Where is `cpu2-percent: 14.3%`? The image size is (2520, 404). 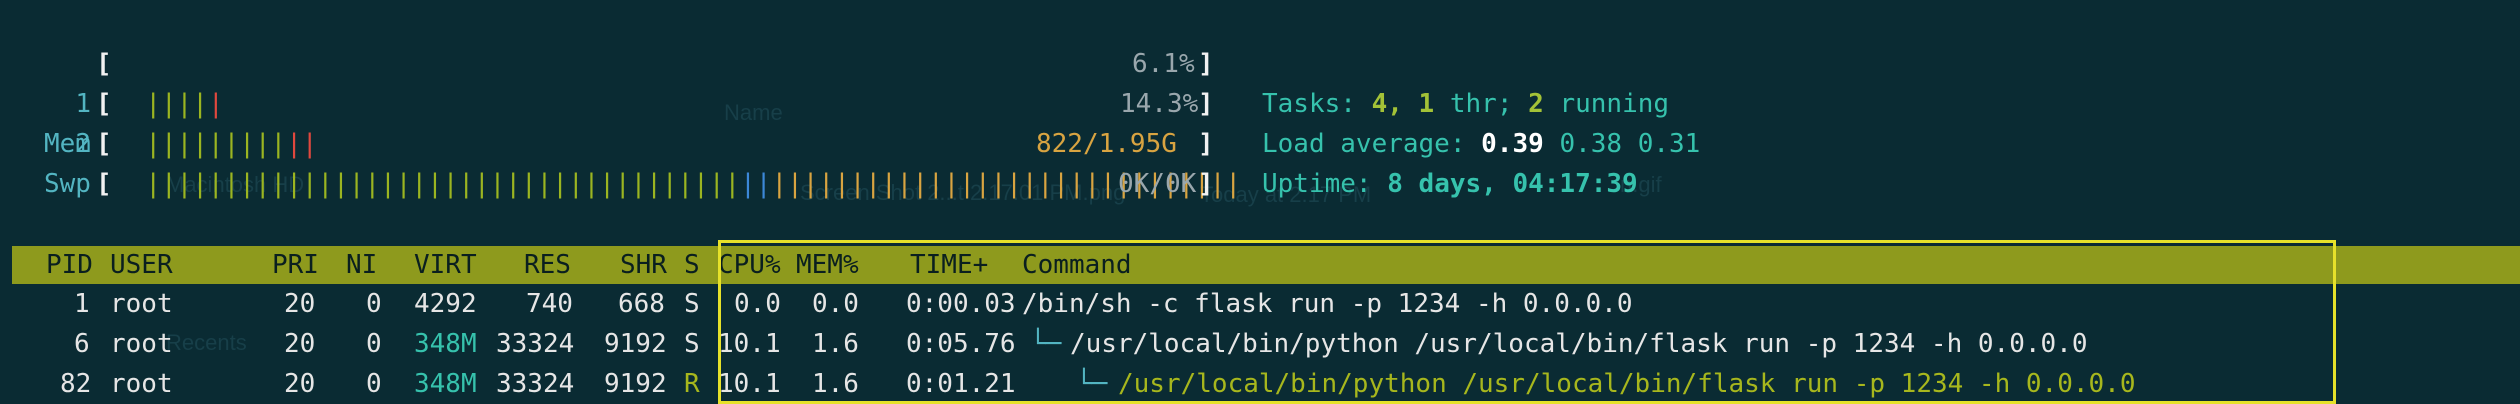
cpu2-percent: 14.3% is located at coordinates (1159, 104).